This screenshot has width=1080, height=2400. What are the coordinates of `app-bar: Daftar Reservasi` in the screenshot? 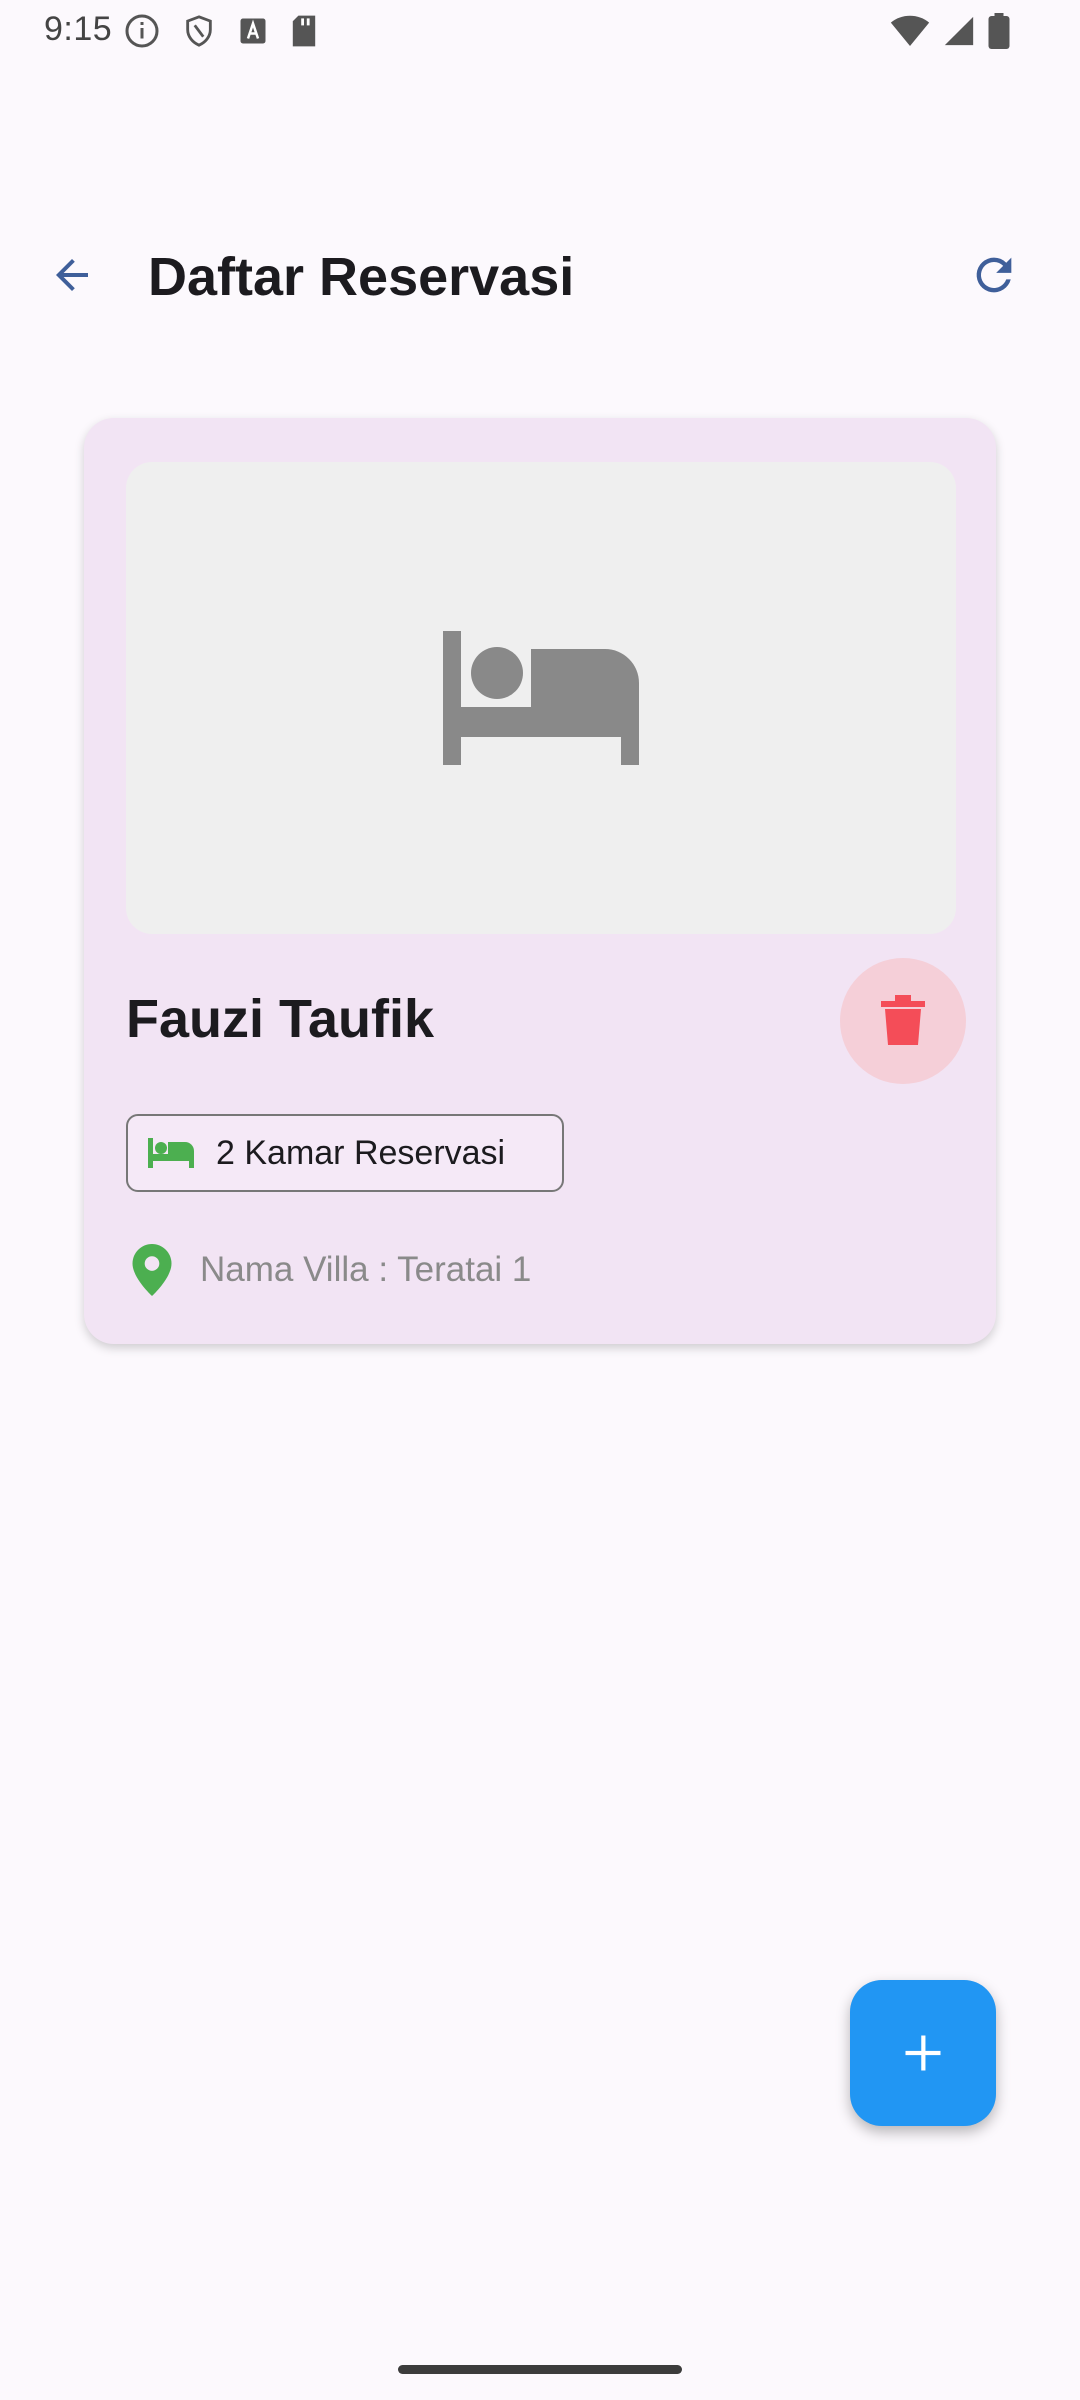 It's located at (540, 275).